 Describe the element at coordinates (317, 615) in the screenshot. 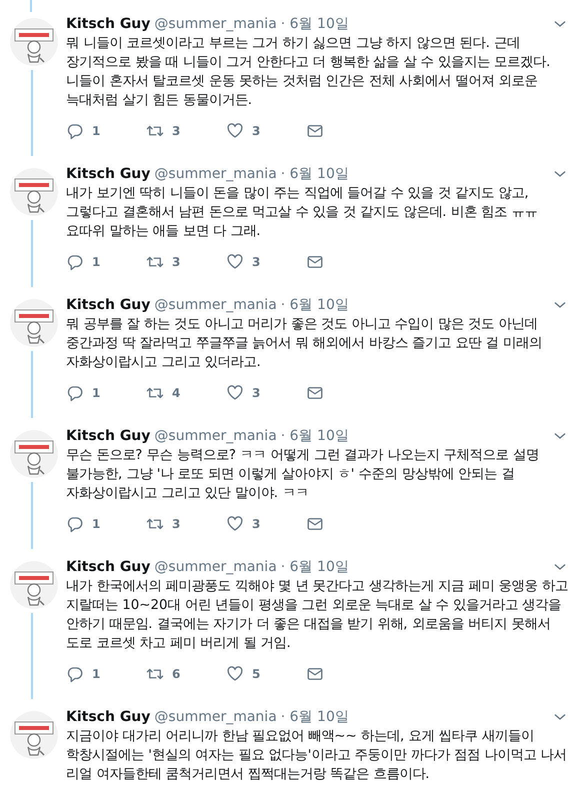

I see `tweet-text: 내가 한국에서의 페미광풍도 끽해야 몇 년 못간다고 생각하는게 지금 페미 웅앵웅 하고 지랄떠는 10~20대 어린 년들이 평생을 그런 외로운 늑대로 살 수 있을거라고 생각을 안하기 때문임. 결국에는 자기가 더 좋은 대접을 받기 위해, 외로움을 버티지 못해서 도로 코르셋 차고 페미 버리게 될 거임.` at that location.